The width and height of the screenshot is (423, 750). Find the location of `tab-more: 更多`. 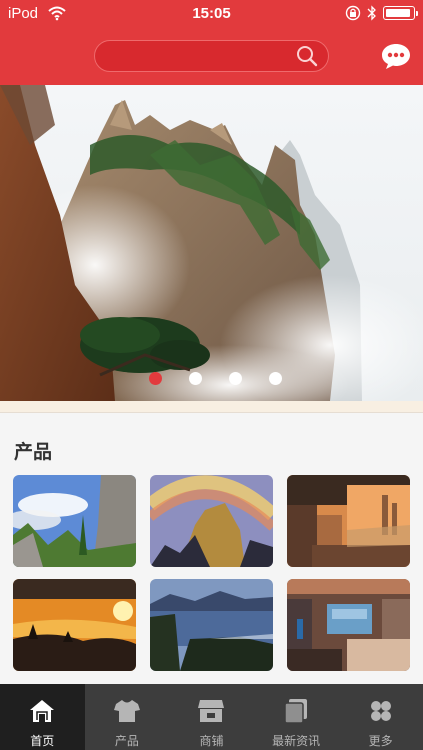

tab-more: 更多 is located at coordinates (380, 717).